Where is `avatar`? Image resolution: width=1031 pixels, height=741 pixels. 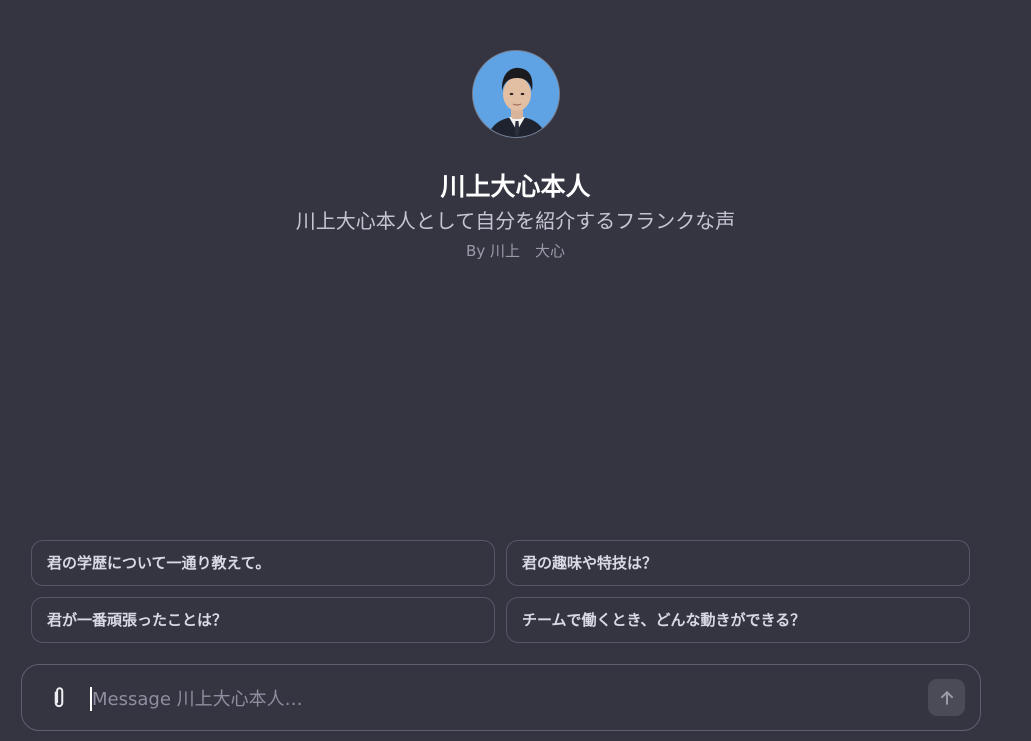
avatar is located at coordinates (515, 94).